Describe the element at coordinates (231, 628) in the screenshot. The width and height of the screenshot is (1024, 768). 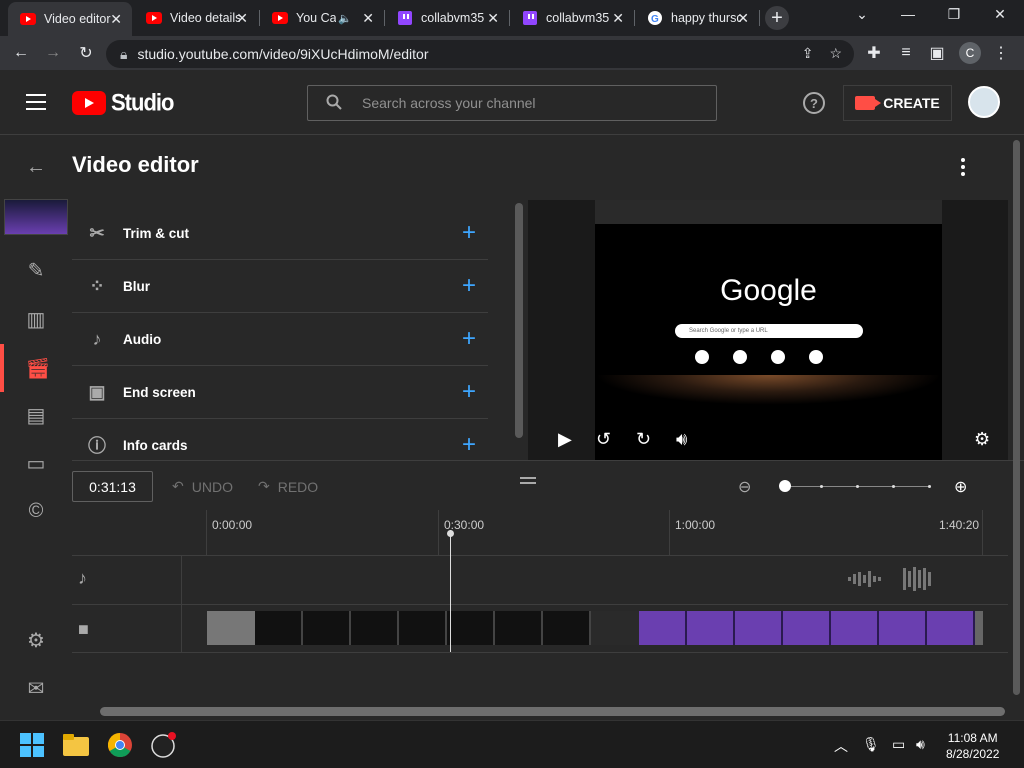
I see `video-clip-frame` at that location.